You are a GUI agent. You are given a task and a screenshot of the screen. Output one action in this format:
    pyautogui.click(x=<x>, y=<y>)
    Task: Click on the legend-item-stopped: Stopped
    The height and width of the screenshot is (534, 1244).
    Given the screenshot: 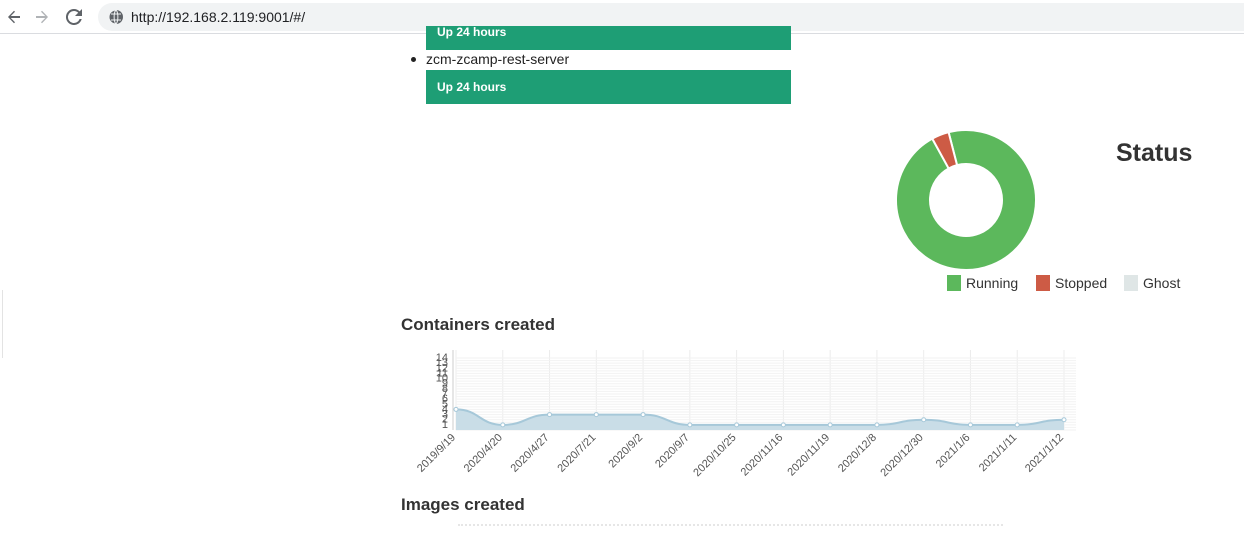 What is the action you would take?
    pyautogui.click(x=1071, y=283)
    